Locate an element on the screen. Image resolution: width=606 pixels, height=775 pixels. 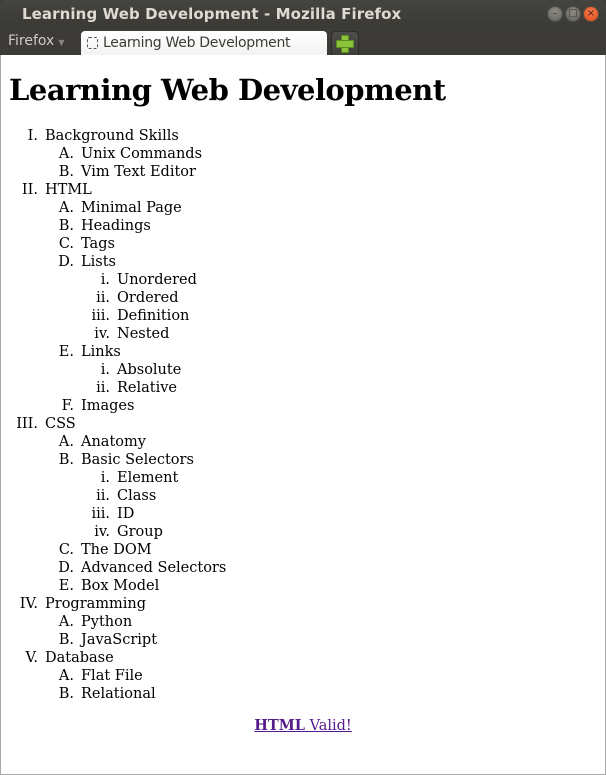
maximize-button: □ is located at coordinates (573, 14).